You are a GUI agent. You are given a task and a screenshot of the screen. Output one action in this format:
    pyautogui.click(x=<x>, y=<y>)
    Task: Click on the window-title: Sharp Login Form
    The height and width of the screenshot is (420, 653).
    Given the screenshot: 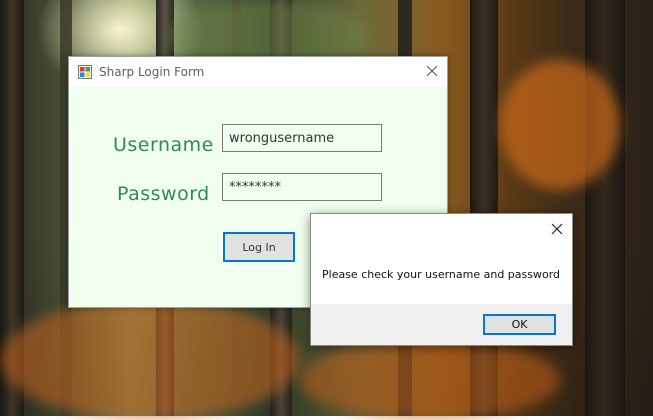 What is the action you would take?
    pyautogui.click(x=152, y=72)
    